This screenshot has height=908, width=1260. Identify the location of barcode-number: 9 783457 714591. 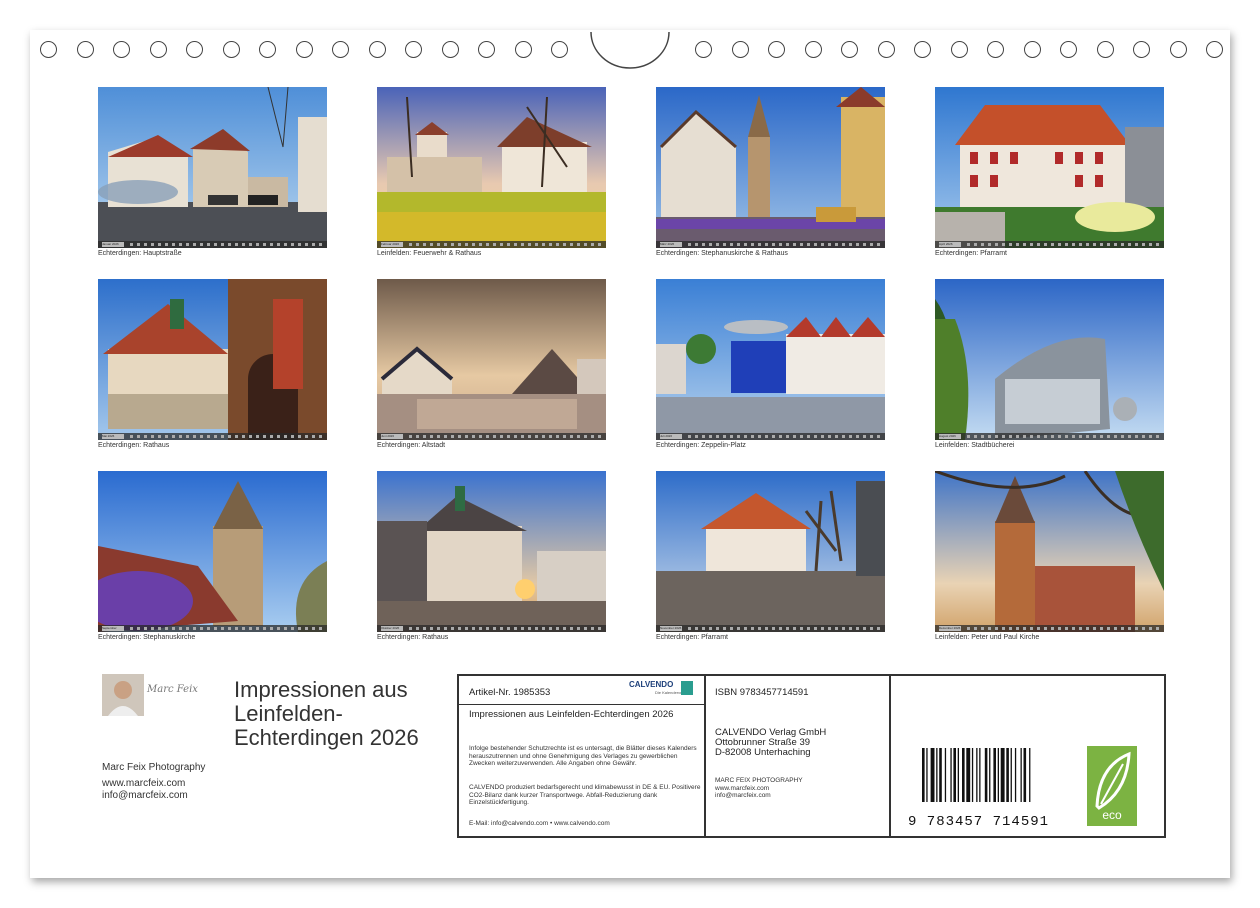
(979, 822).